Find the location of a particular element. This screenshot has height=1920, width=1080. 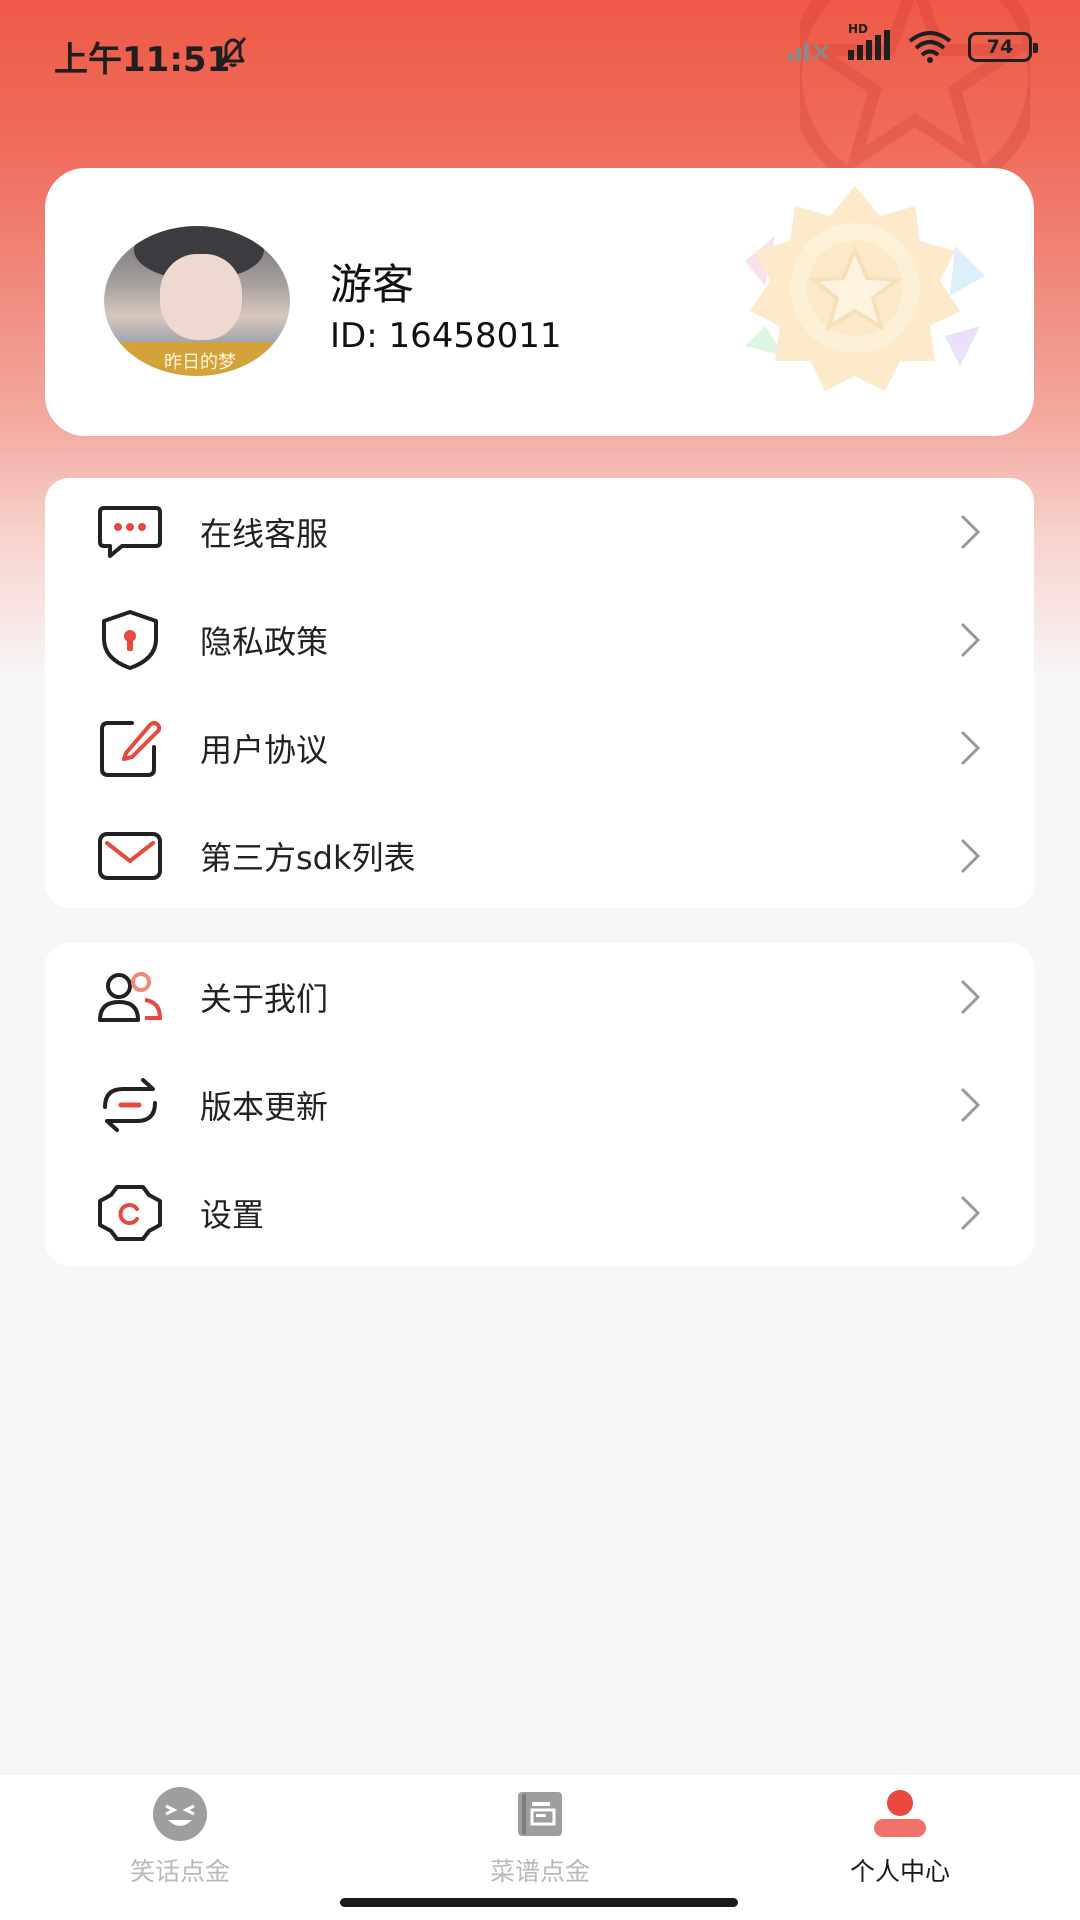

chat-bubble-icon is located at coordinates (130, 532).